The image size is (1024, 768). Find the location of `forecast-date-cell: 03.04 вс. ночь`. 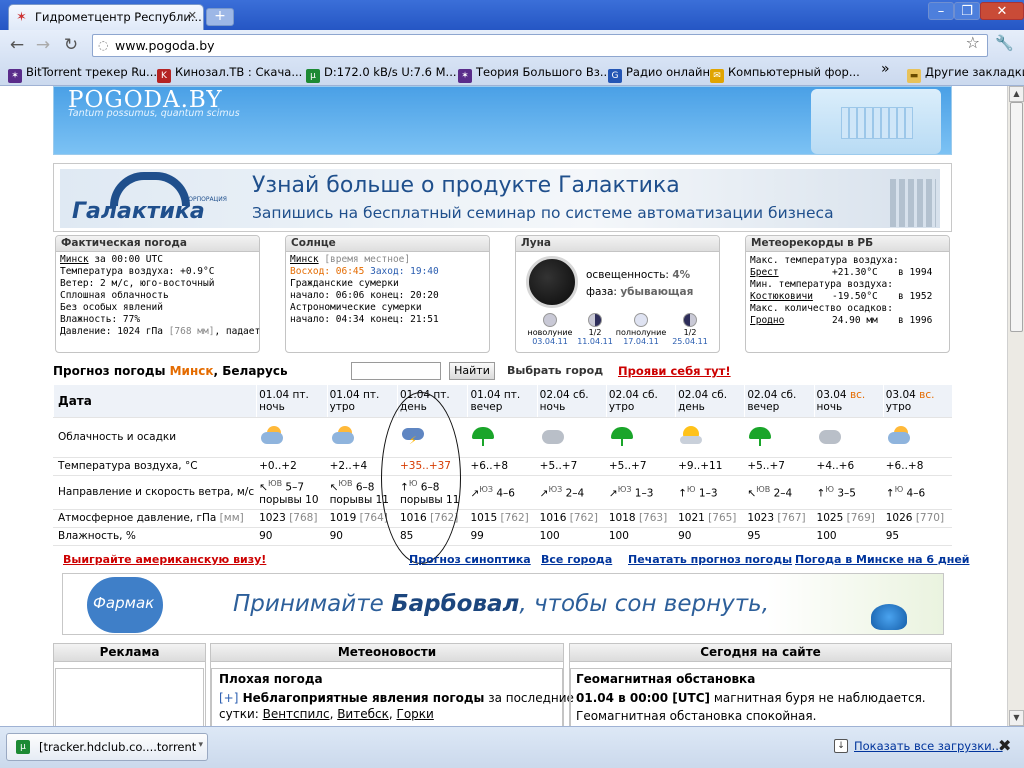

forecast-date-cell: 03.04 вс. ночь is located at coordinates (848, 401).